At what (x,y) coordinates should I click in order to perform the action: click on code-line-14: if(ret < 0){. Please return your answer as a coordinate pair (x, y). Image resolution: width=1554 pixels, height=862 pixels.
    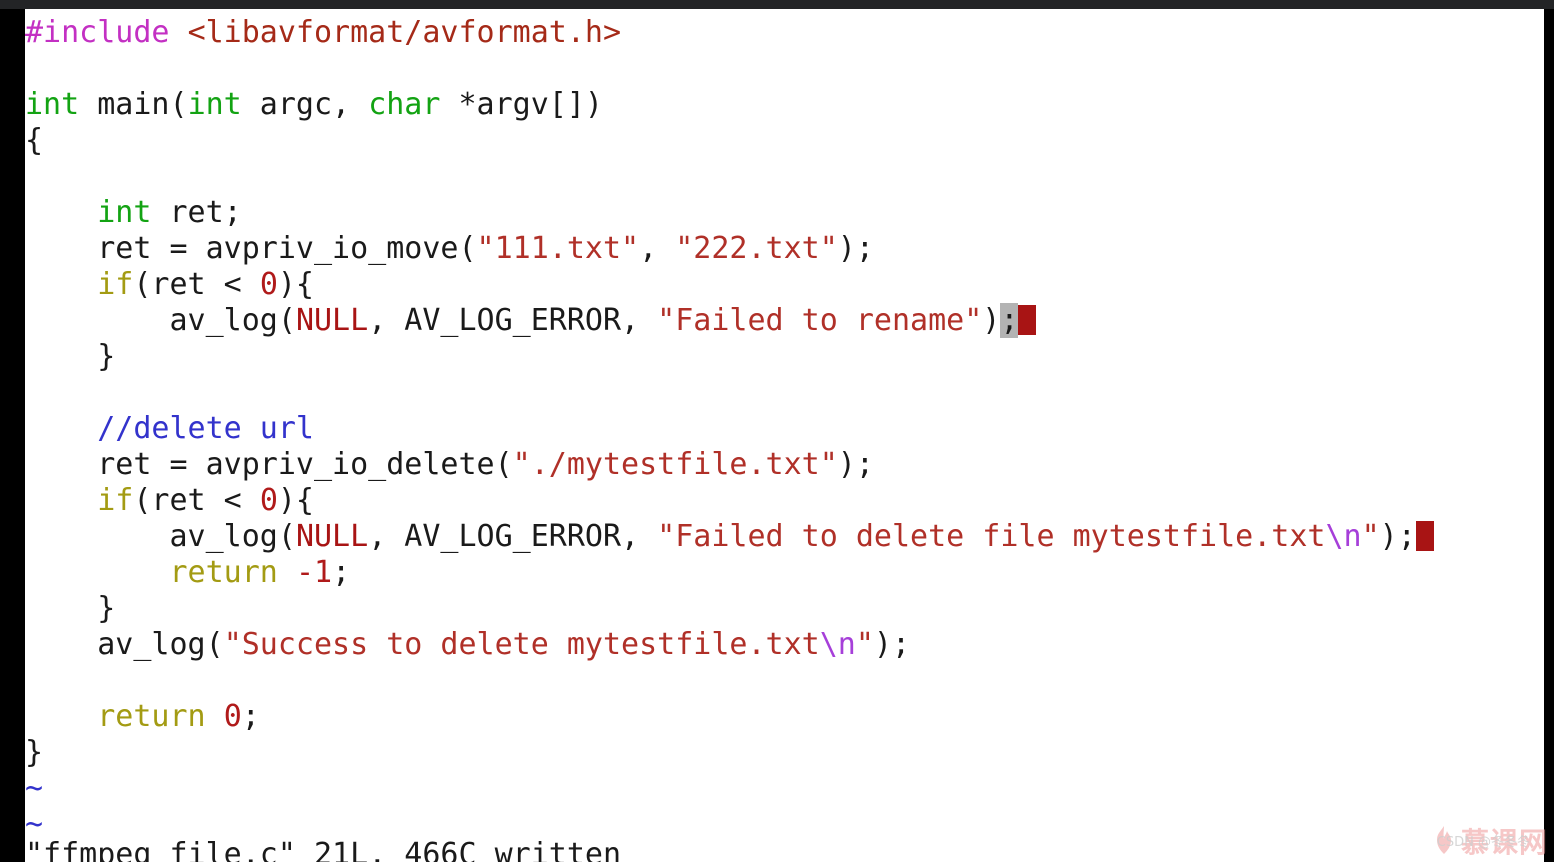
    Looking at the image, I should click on (169, 501).